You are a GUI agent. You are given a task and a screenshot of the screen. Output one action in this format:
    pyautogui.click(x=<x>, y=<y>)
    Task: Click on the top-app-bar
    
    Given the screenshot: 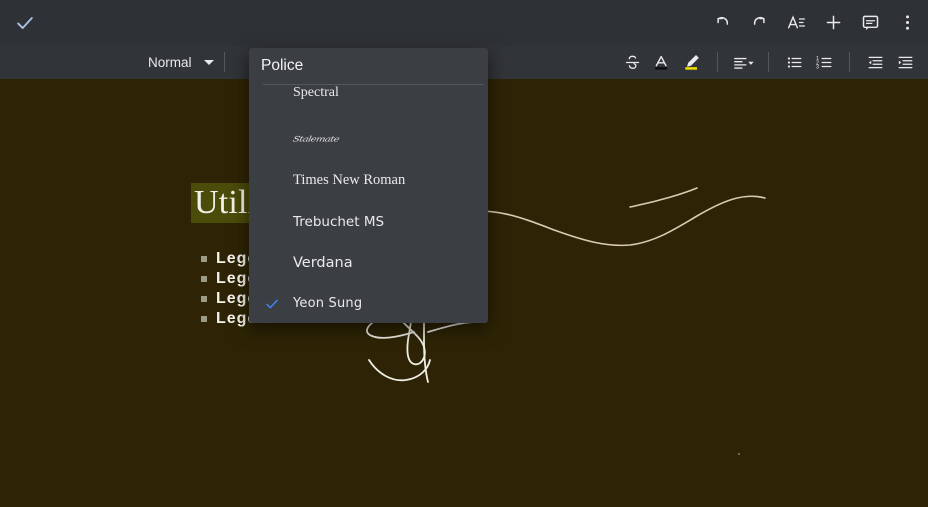 What is the action you would take?
    pyautogui.click(x=464, y=22)
    